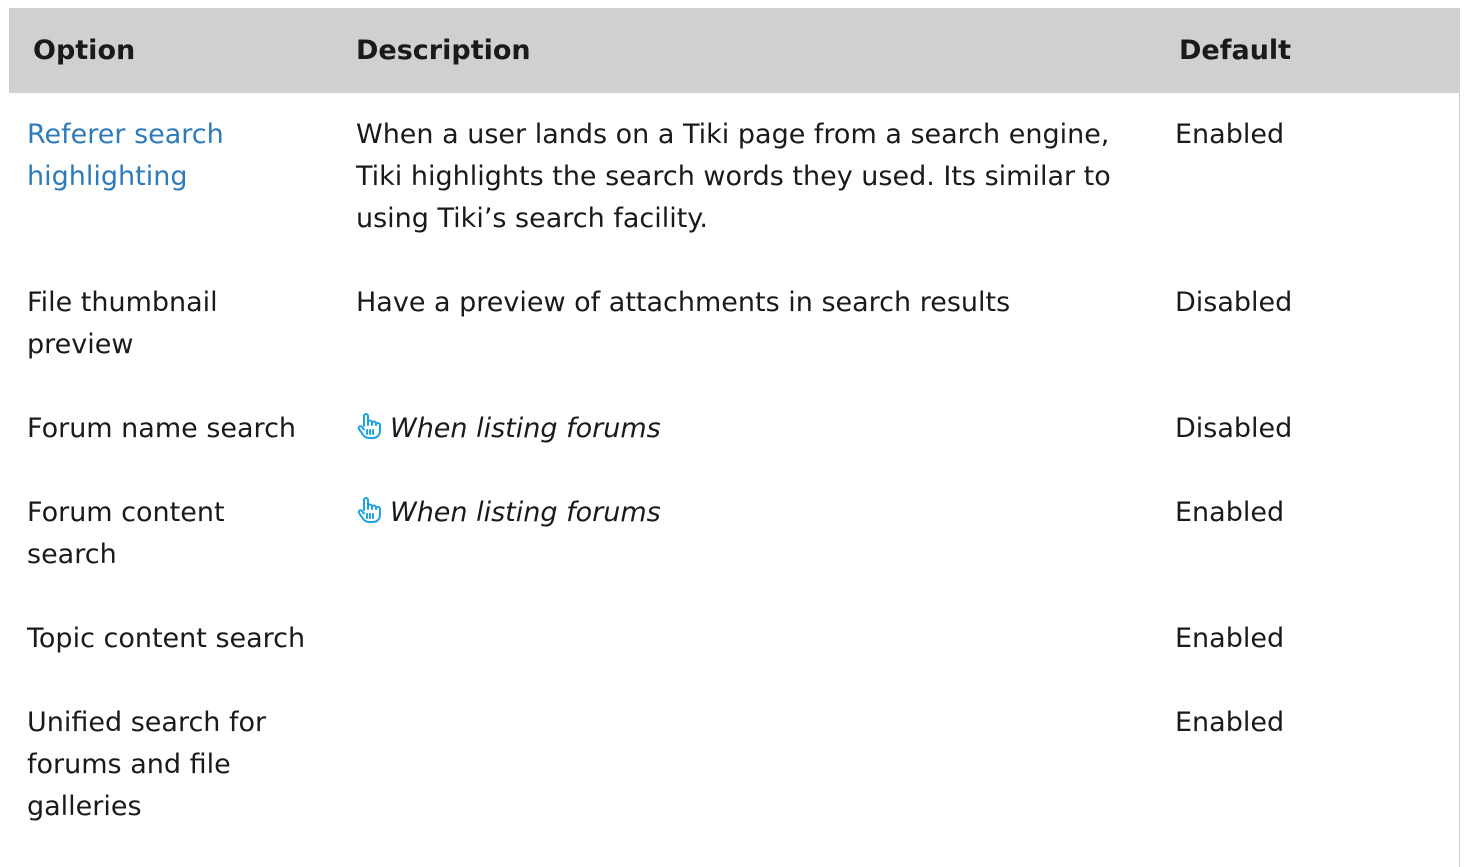 This screenshot has width=1469, height=867. I want to click on header-description: Description, so click(443, 50).